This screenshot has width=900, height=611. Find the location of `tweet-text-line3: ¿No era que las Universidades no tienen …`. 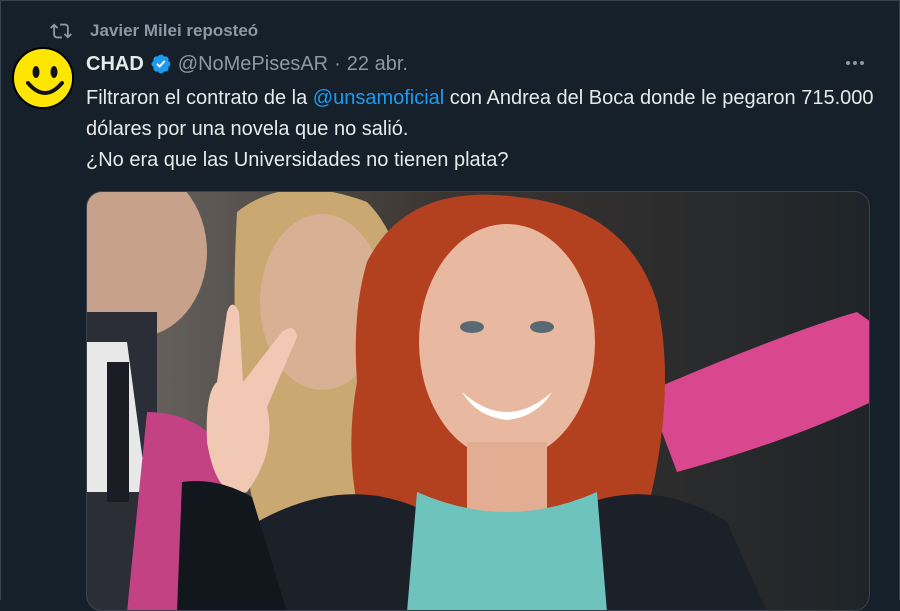

tweet-text-line3: ¿No era que las Universidades no tienen … is located at coordinates (297, 160).